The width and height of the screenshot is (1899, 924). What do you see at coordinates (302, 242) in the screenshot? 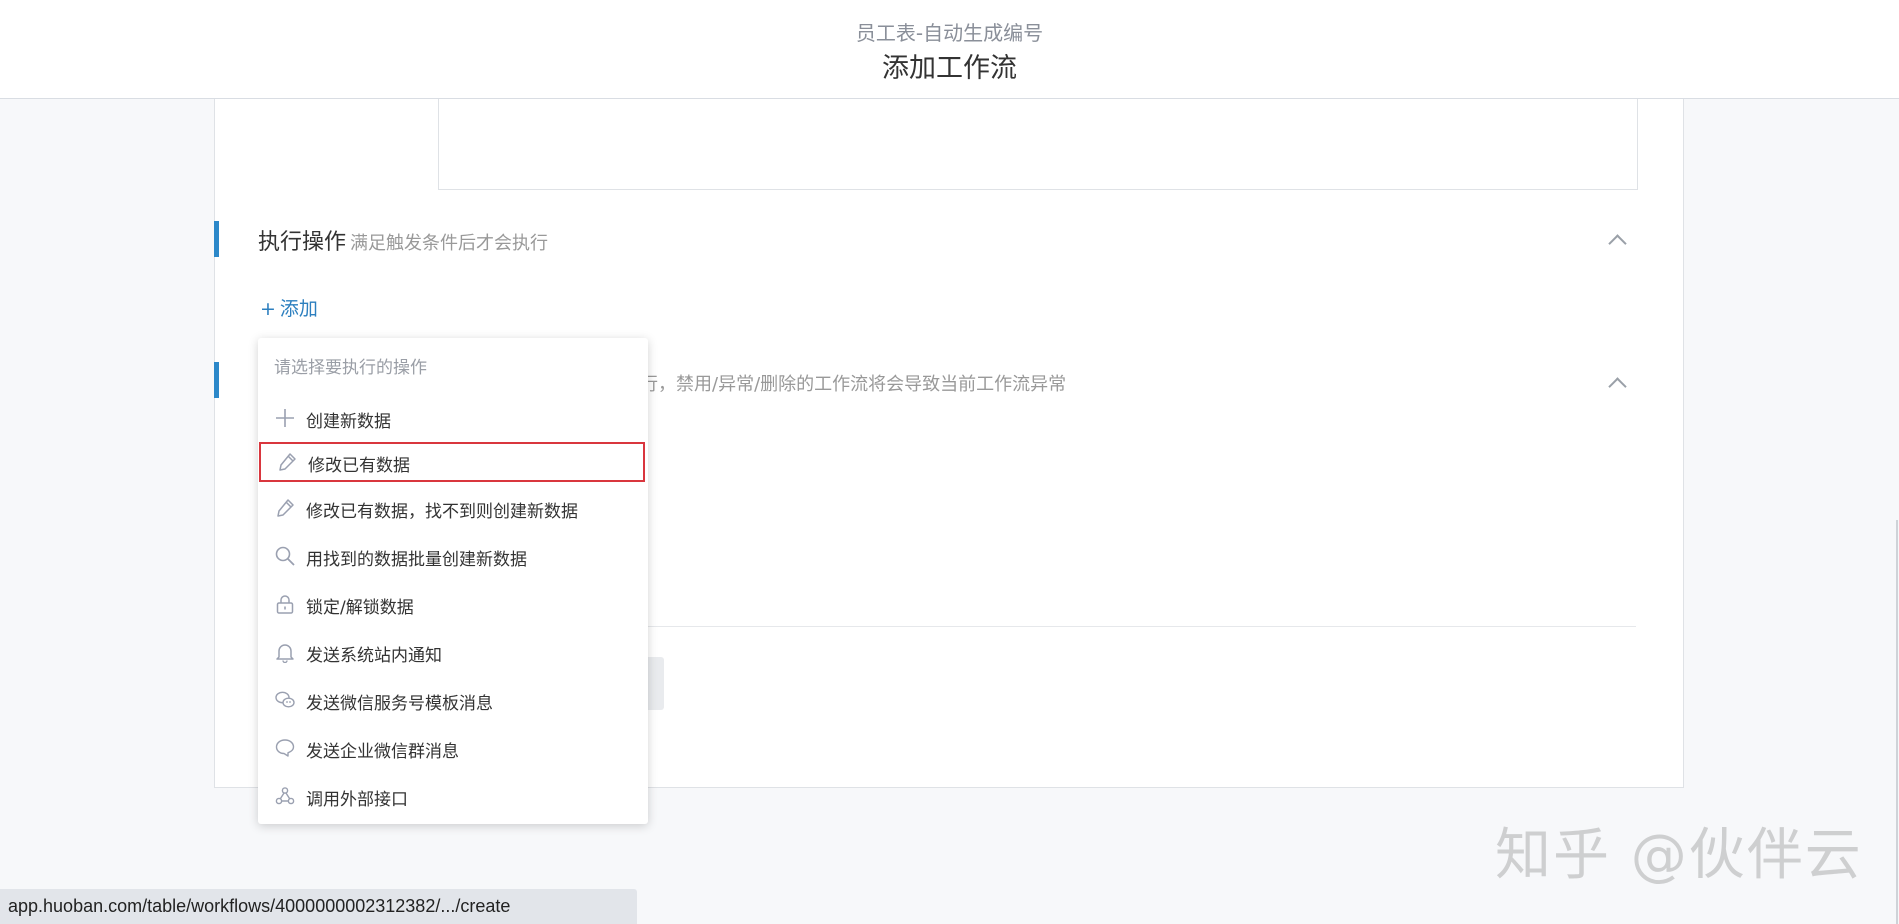
I see `actions-section-title: 执行操作` at bounding box center [302, 242].